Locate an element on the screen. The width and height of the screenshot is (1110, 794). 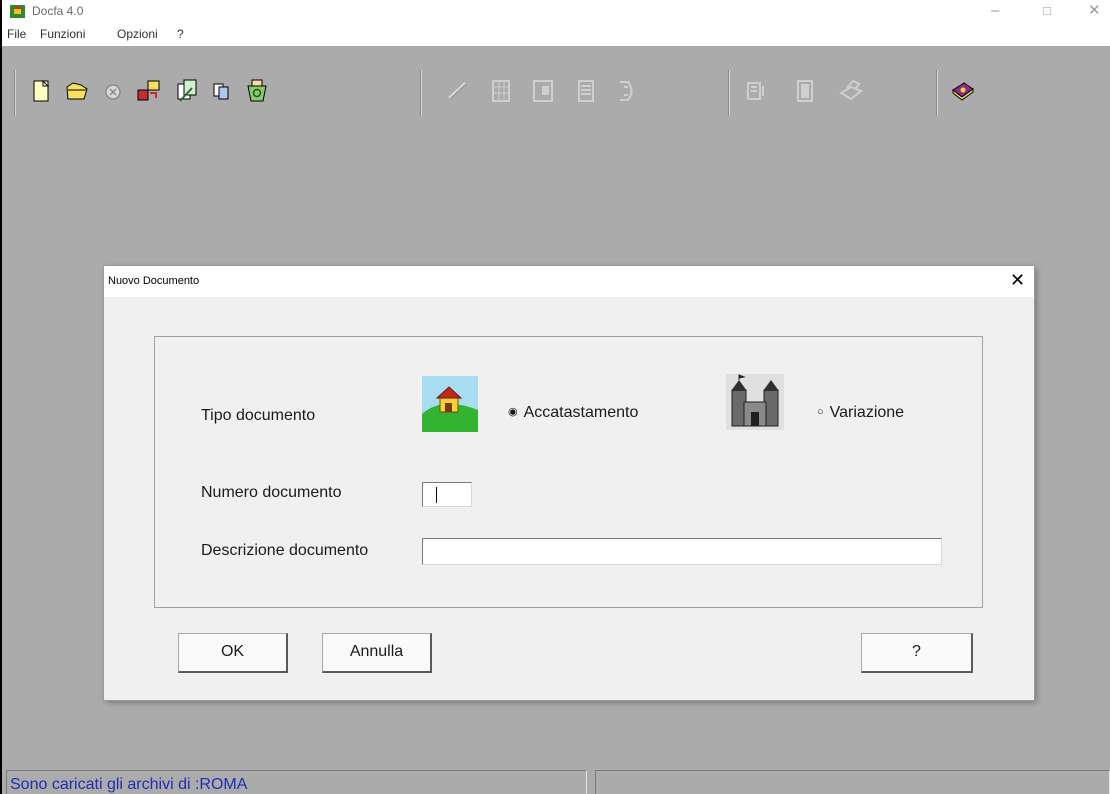
help-button: ? is located at coordinates (917, 653).